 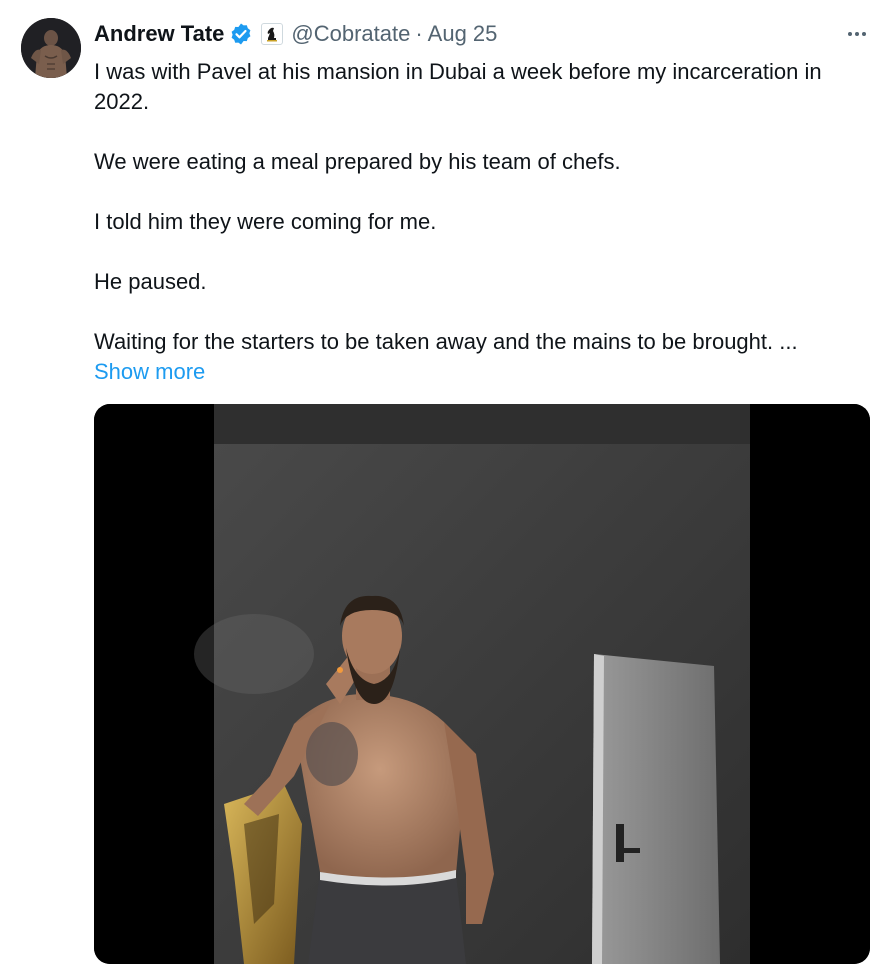 I want to click on author-name: Andrew Tate, so click(x=159, y=34).